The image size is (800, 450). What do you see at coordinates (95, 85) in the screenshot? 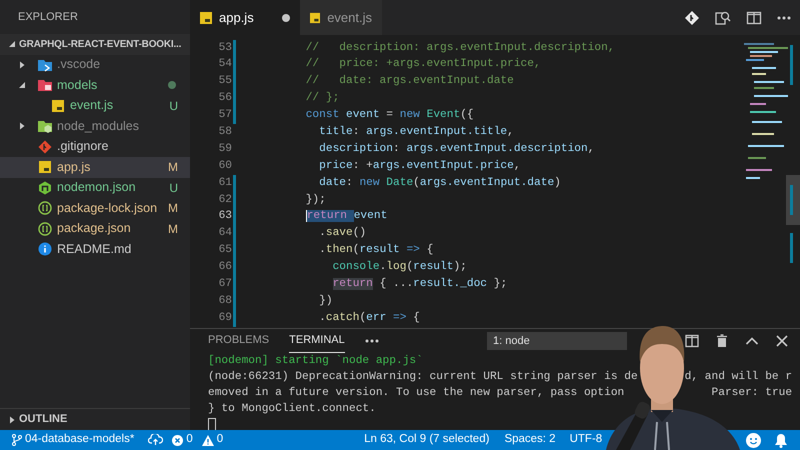
I see `explorer-item: models` at bounding box center [95, 85].